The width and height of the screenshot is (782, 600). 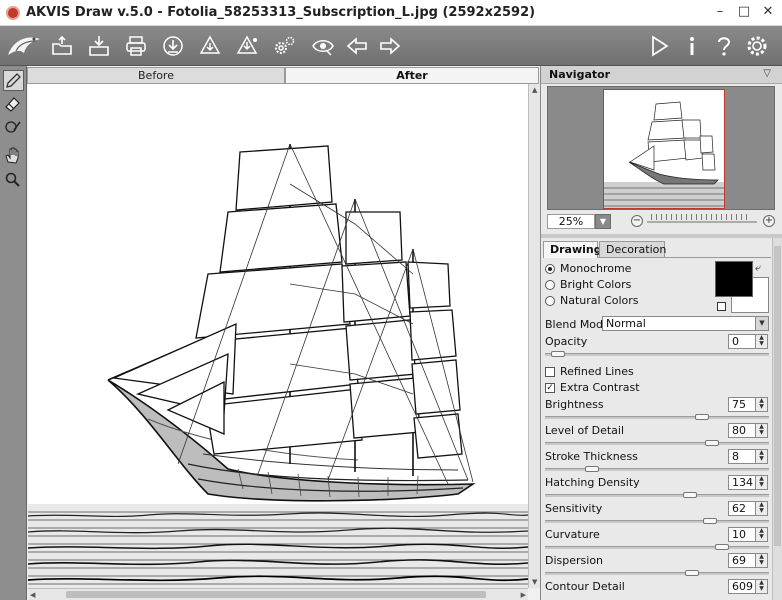 I want to click on settings-gear-icon, so click(x=284, y=46).